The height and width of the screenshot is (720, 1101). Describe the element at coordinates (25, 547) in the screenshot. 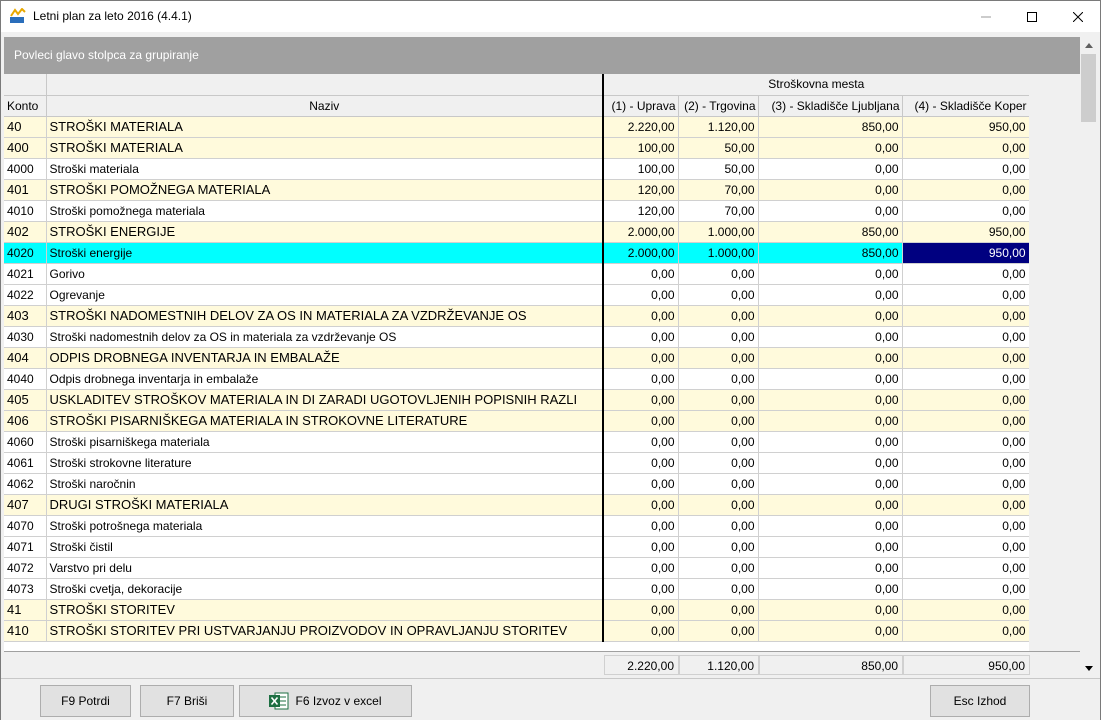

I see `cell-konto: 4071` at that location.